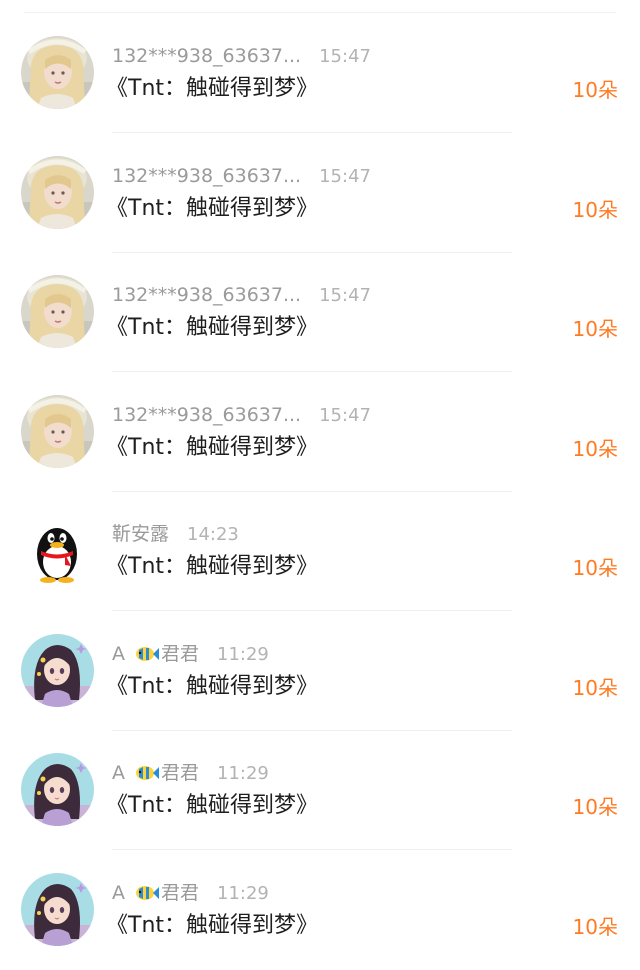 This screenshot has height=970, width=640. What do you see at coordinates (175, 534) in the screenshot?
I see `meta-line: 靳安露 14:23` at bounding box center [175, 534].